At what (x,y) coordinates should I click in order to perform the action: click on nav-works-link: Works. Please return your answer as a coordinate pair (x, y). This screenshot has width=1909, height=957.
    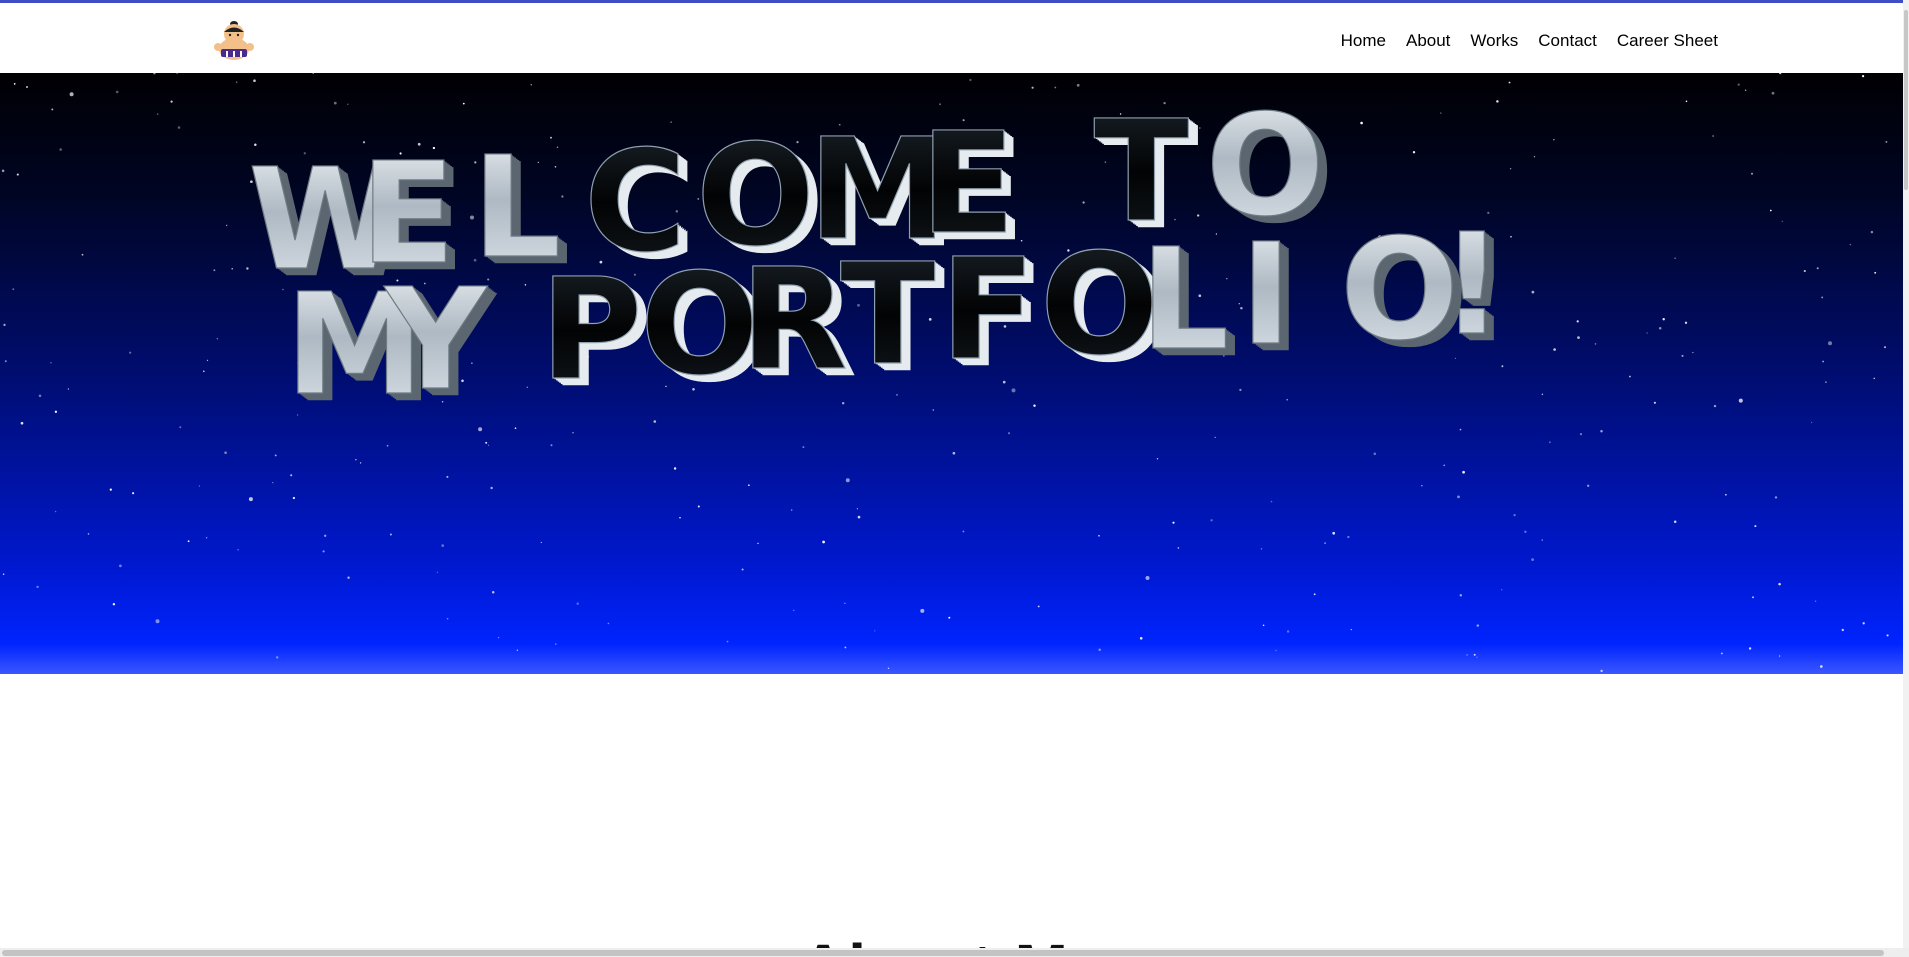
    Looking at the image, I should click on (1494, 41).